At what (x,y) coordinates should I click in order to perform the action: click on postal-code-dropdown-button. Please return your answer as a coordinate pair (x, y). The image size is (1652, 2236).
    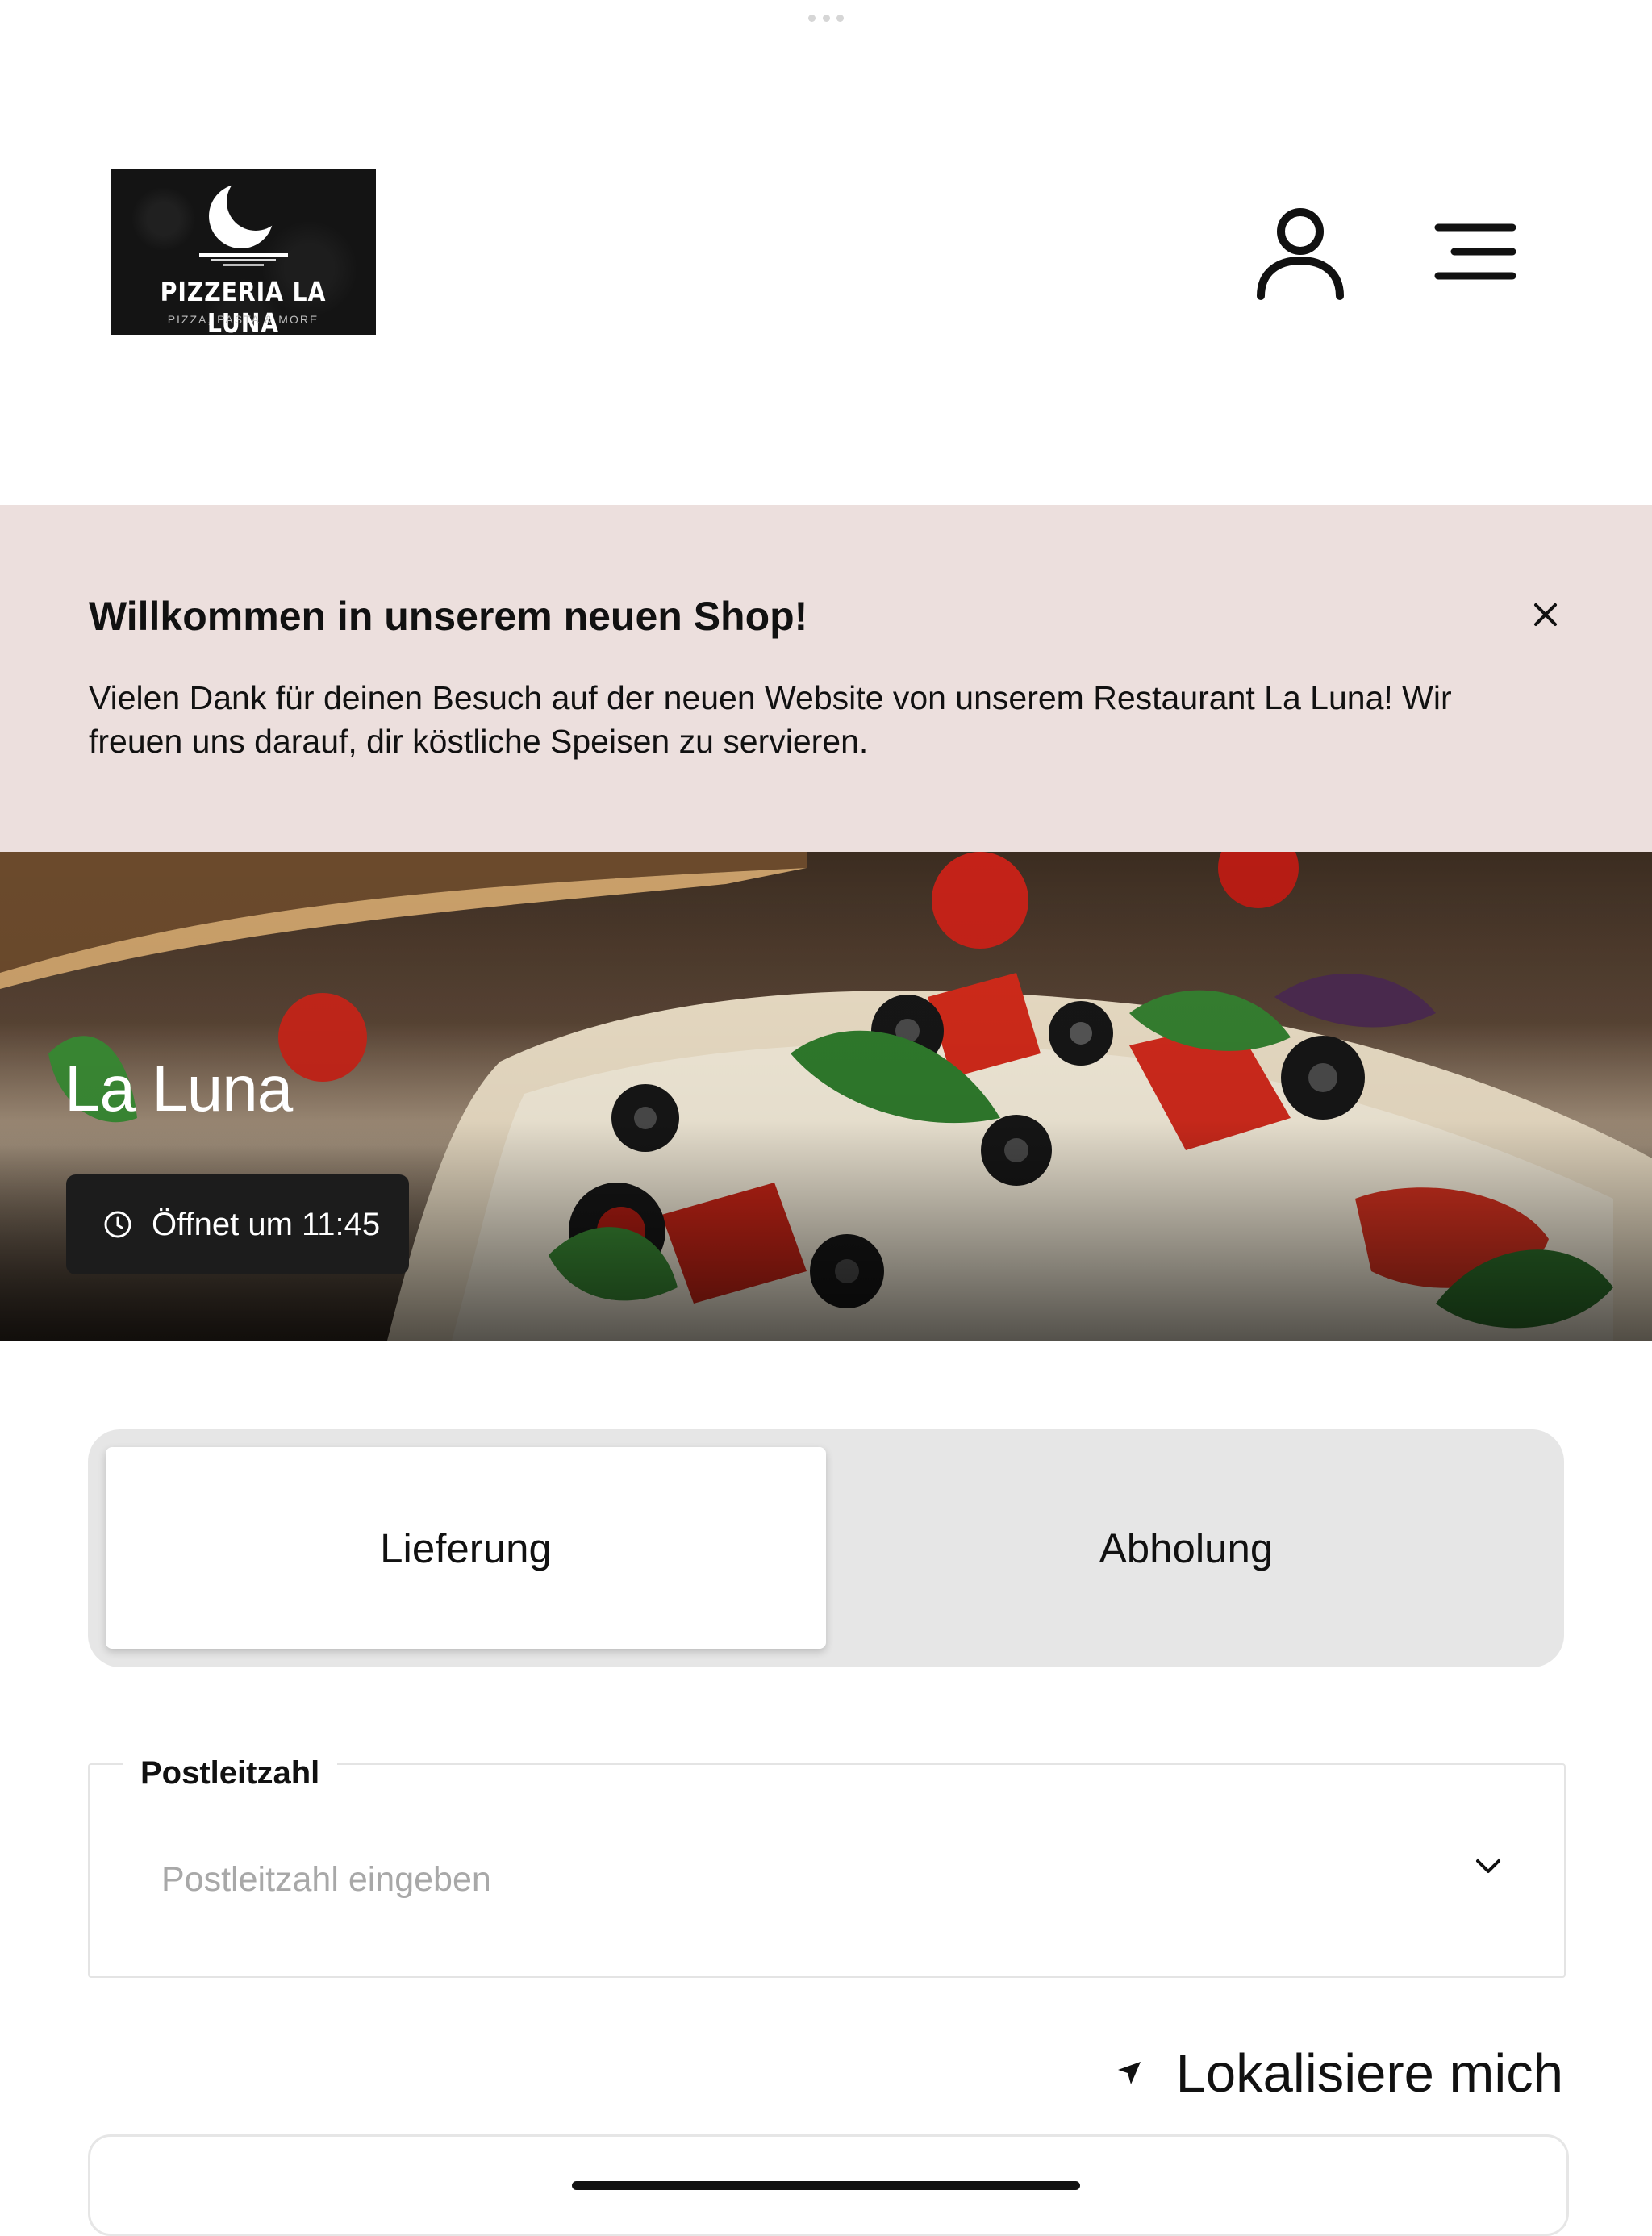
    Looking at the image, I should click on (1488, 1865).